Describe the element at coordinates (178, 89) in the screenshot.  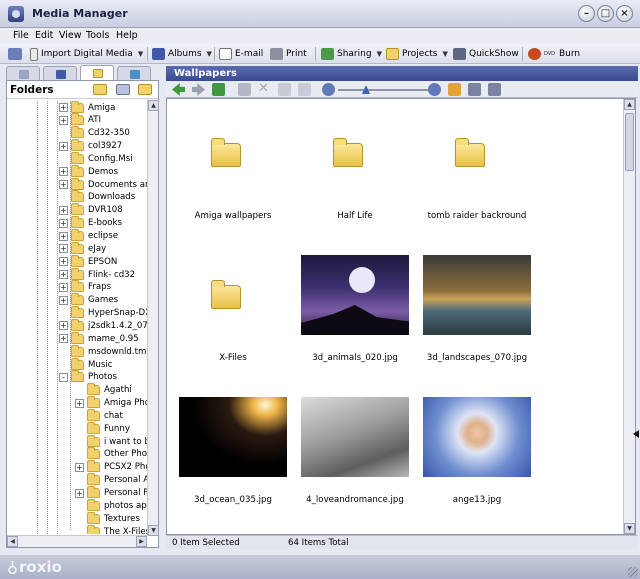
I see `back-arrow-icon` at that location.